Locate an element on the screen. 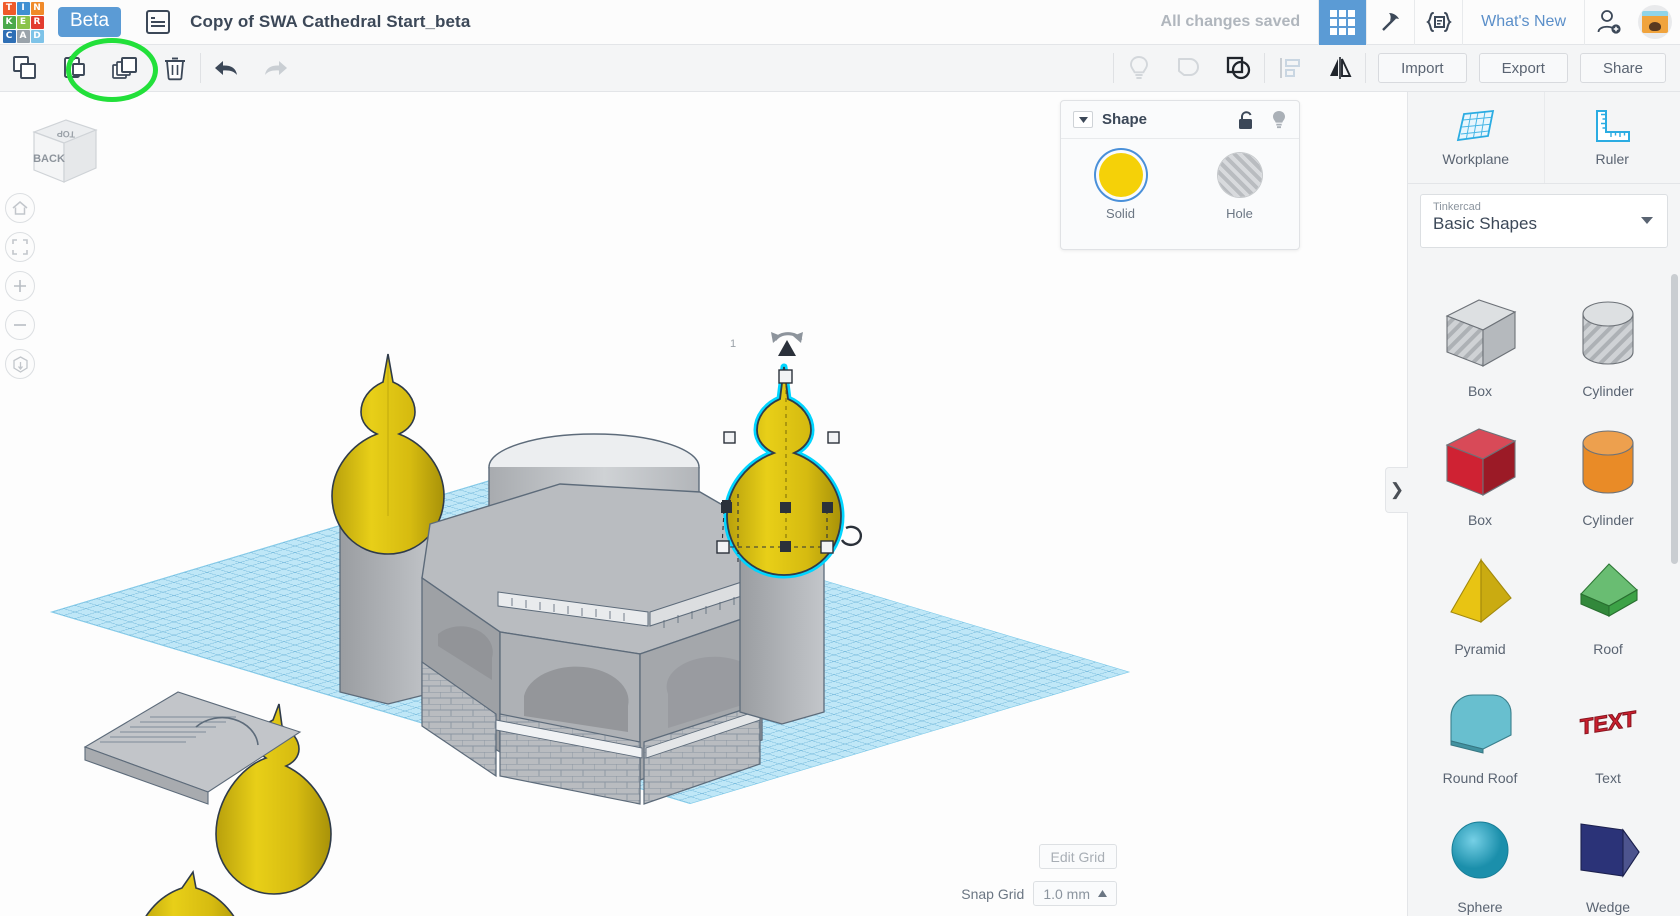  view-cube-top-label: TOP is located at coordinates (66, 134).